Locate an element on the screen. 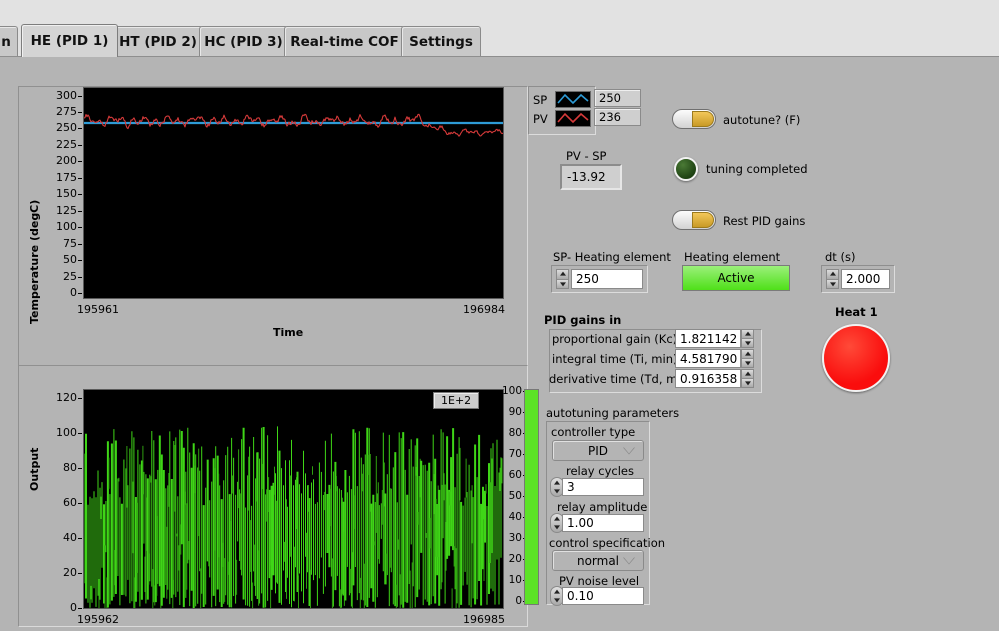  pid-gain-kc-spinner-up is located at coordinates (747, 334).